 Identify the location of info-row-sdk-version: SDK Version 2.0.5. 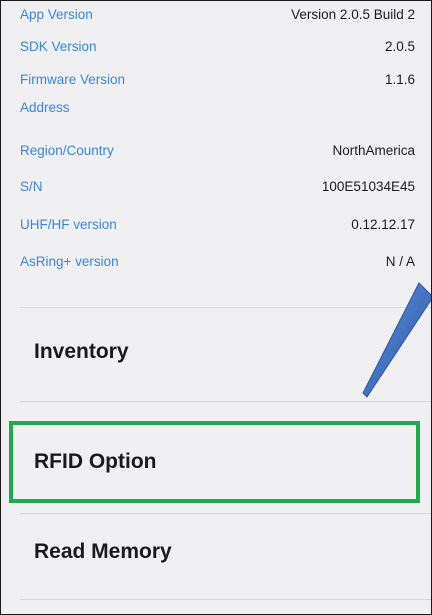
(217, 47).